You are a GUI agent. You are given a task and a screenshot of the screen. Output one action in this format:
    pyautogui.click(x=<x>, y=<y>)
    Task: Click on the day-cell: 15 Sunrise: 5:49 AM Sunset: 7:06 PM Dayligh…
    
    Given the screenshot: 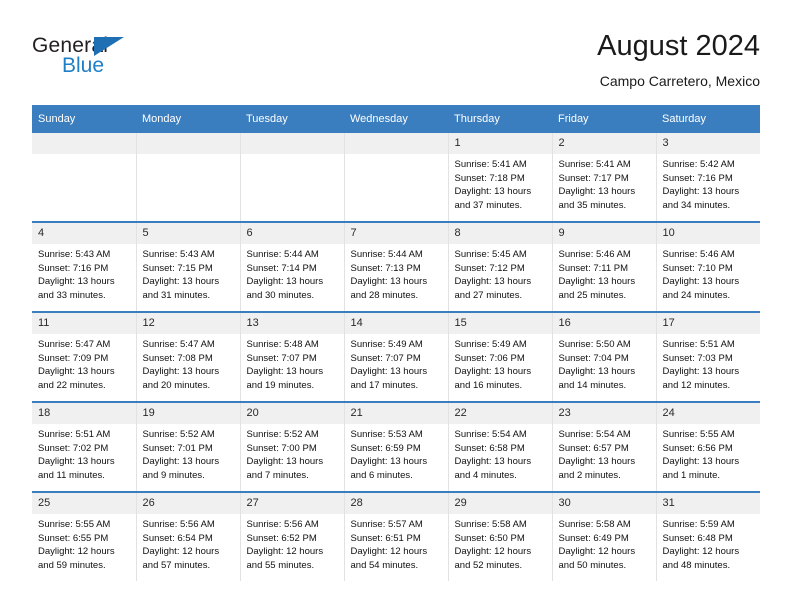 What is the action you would take?
    pyautogui.click(x=500, y=356)
    